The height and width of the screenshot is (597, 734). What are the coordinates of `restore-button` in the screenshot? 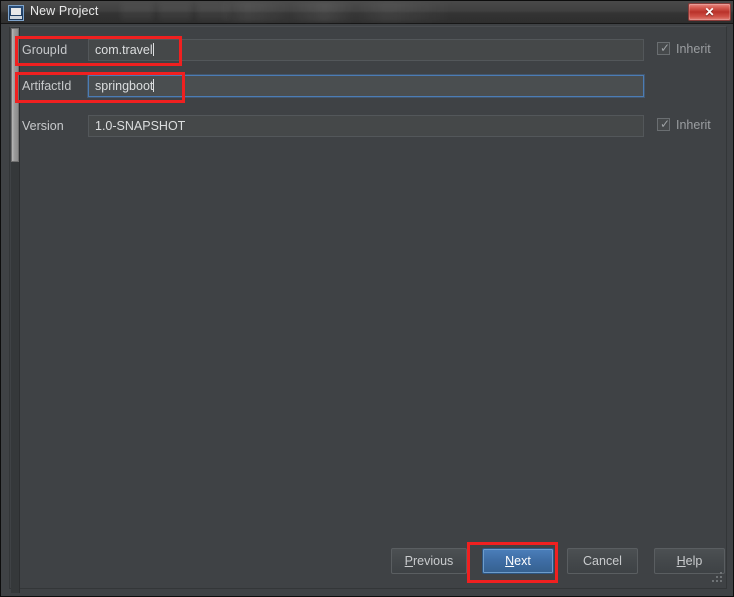 It's located at (213, 11).